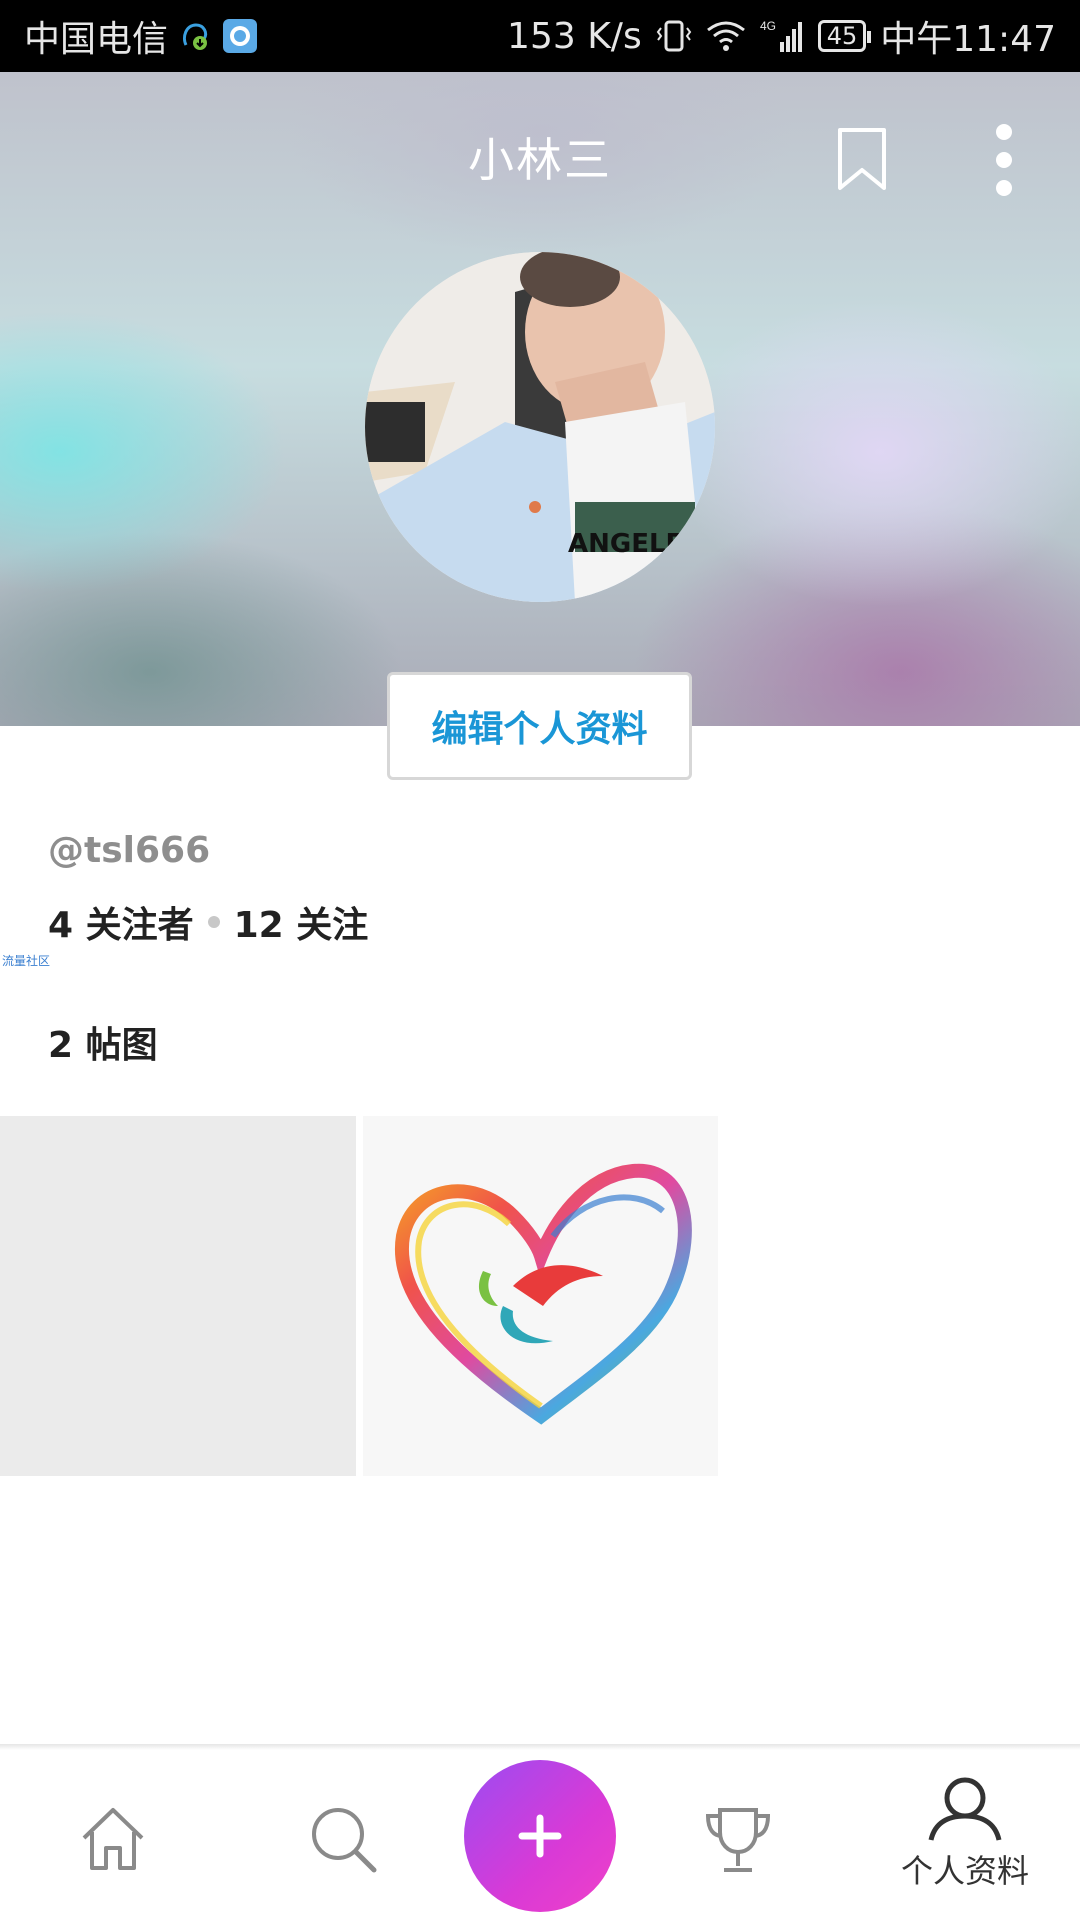  I want to click on plus-icon, so click(540, 1836).